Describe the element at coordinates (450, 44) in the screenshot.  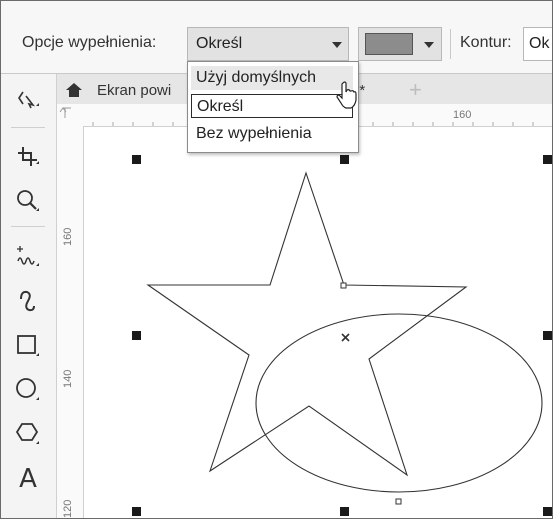
I see `toolbar-divider` at that location.